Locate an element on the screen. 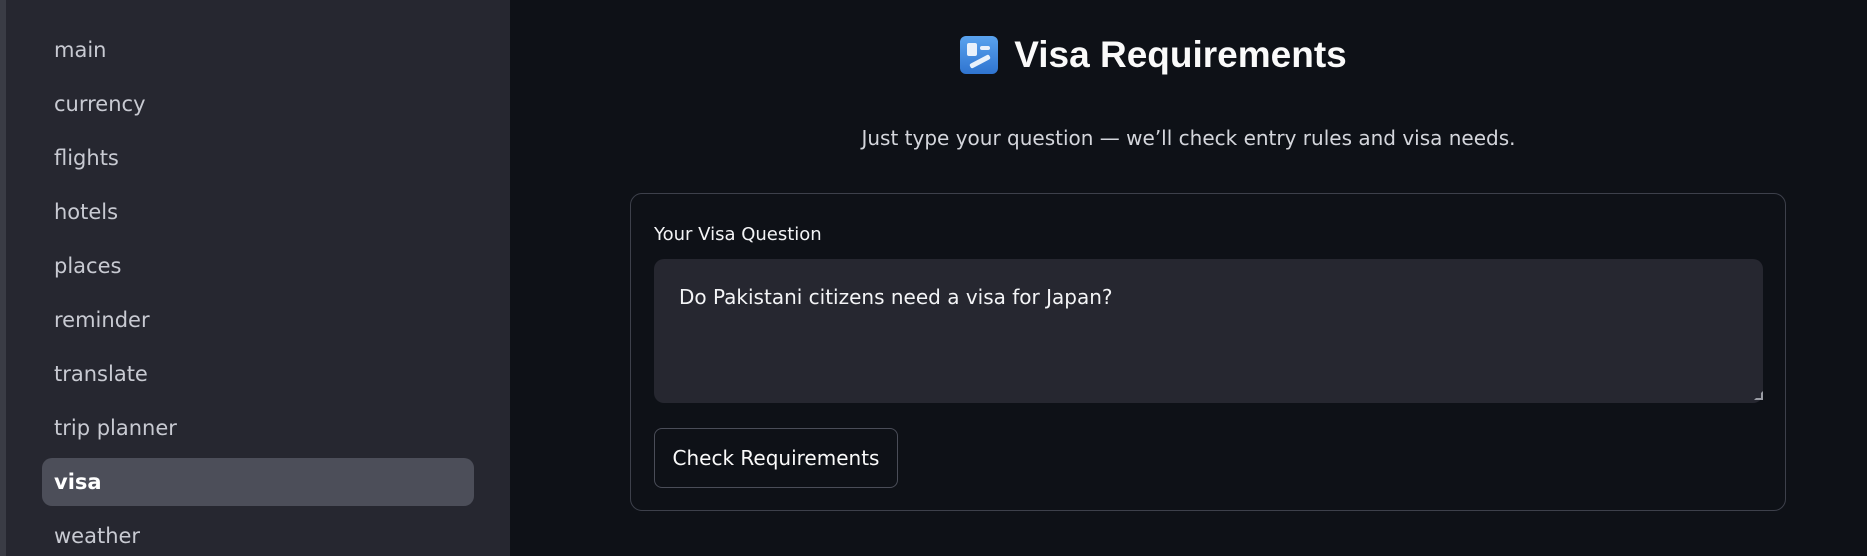 This screenshot has height=556, width=1867. page-title: Visa Requirements is located at coordinates (1180, 54).